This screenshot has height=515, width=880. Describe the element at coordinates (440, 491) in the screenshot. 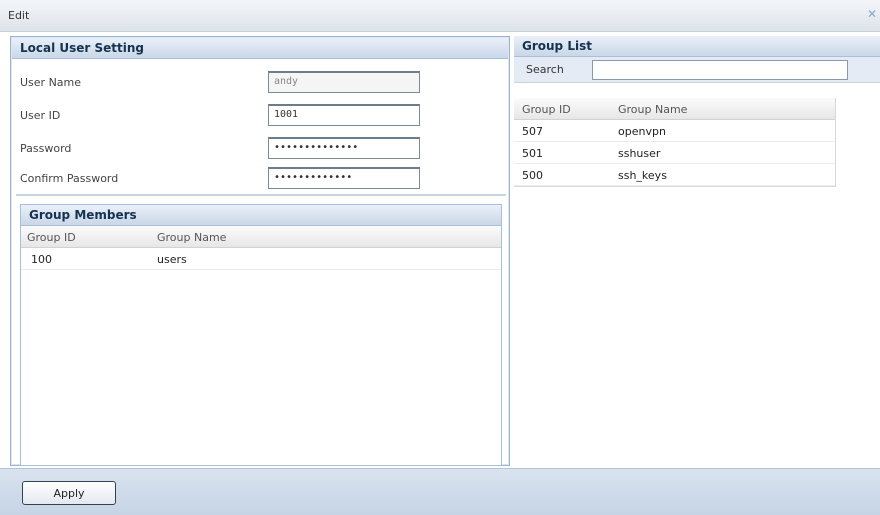

I see `dialog-footer: Apply` at that location.